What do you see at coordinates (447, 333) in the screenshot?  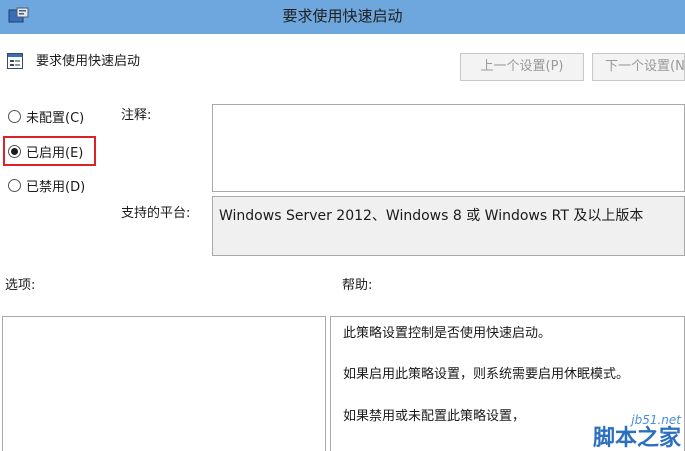 I see `help-line: 此策略设置控制是否使用快速启动。` at bounding box center [447, 333].